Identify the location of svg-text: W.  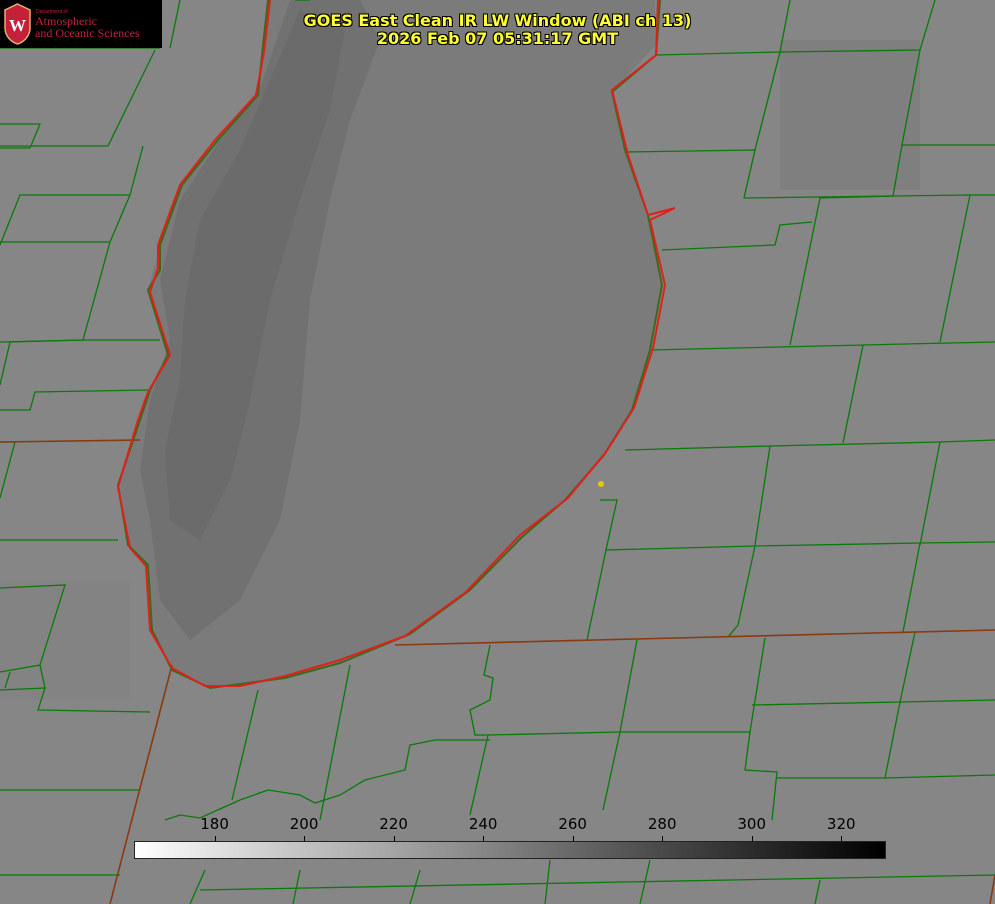
(17, 25).